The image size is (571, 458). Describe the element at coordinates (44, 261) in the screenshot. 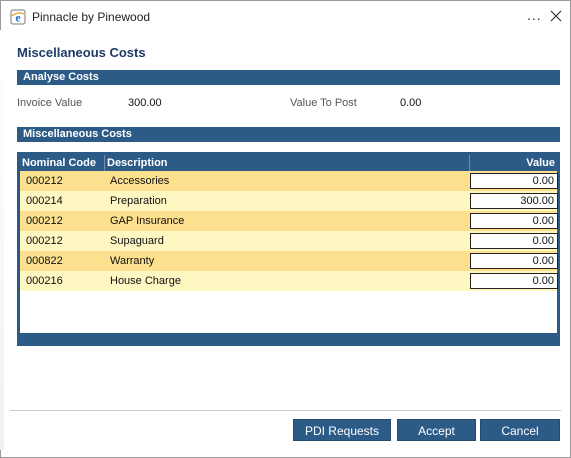

I see `nominal-code-cell: 000822` at that location.